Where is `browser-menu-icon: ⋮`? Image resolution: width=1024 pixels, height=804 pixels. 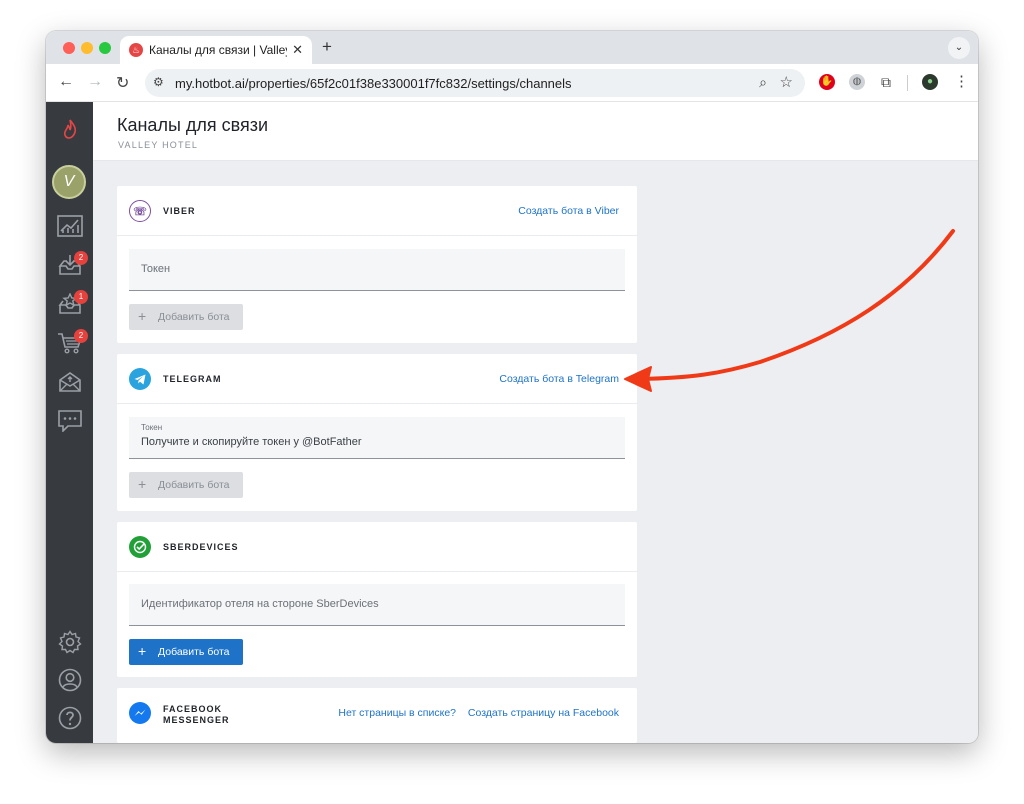 browser-menu-icon: ⋮ is located at coordinates (961, 81).